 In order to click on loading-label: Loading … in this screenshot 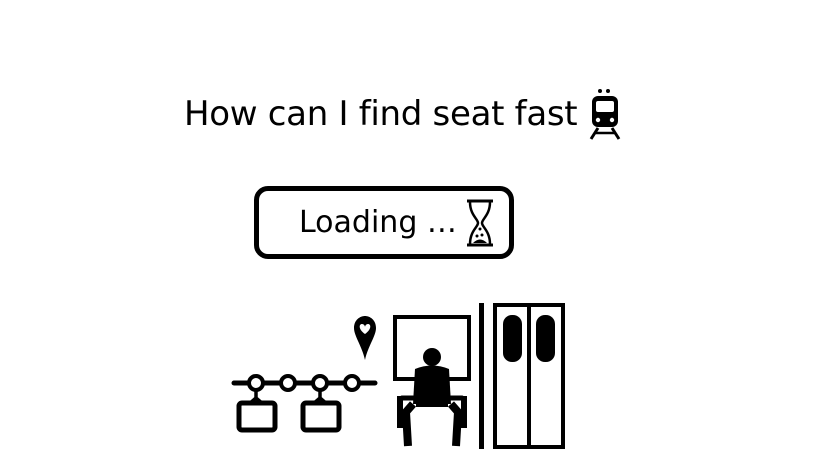, I will do `click(378, 222)`.